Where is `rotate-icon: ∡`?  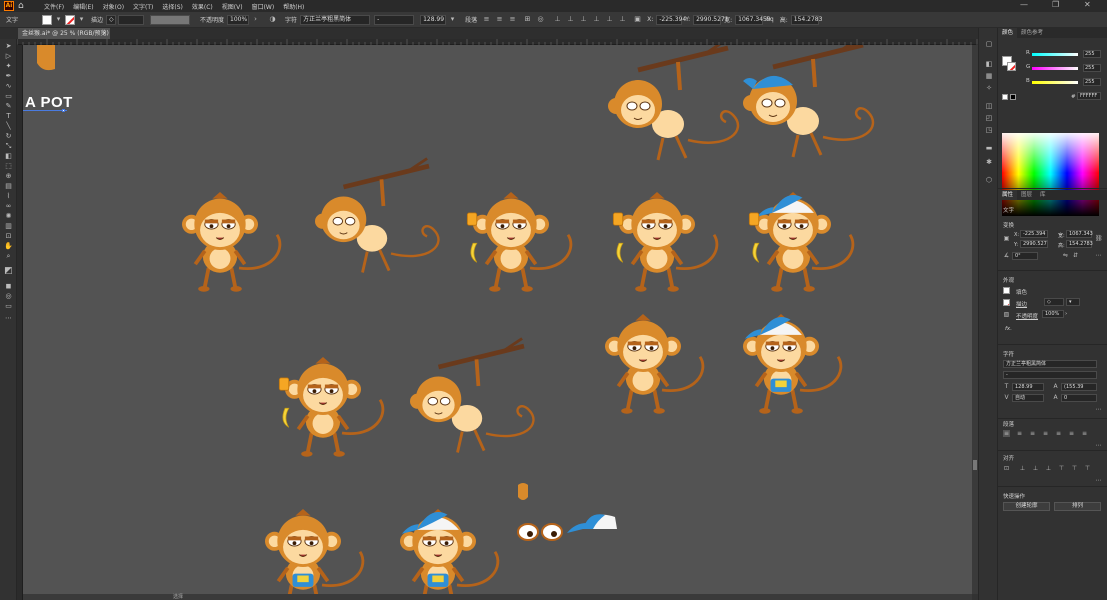
rotate-icon: ∡ is located at coordinates (1006, 255).